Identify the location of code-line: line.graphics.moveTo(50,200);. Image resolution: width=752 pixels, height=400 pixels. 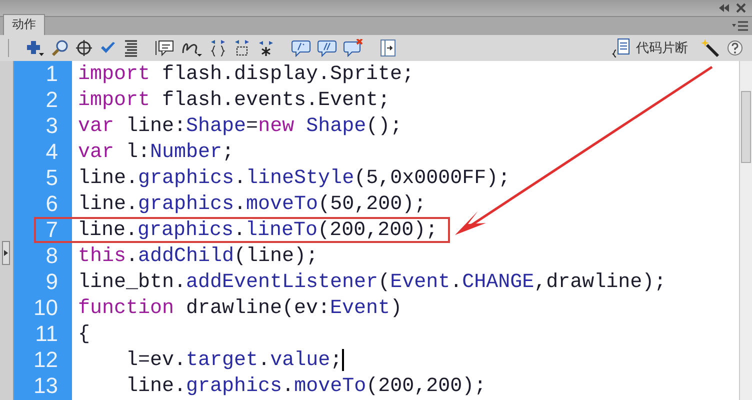
(252, 204).